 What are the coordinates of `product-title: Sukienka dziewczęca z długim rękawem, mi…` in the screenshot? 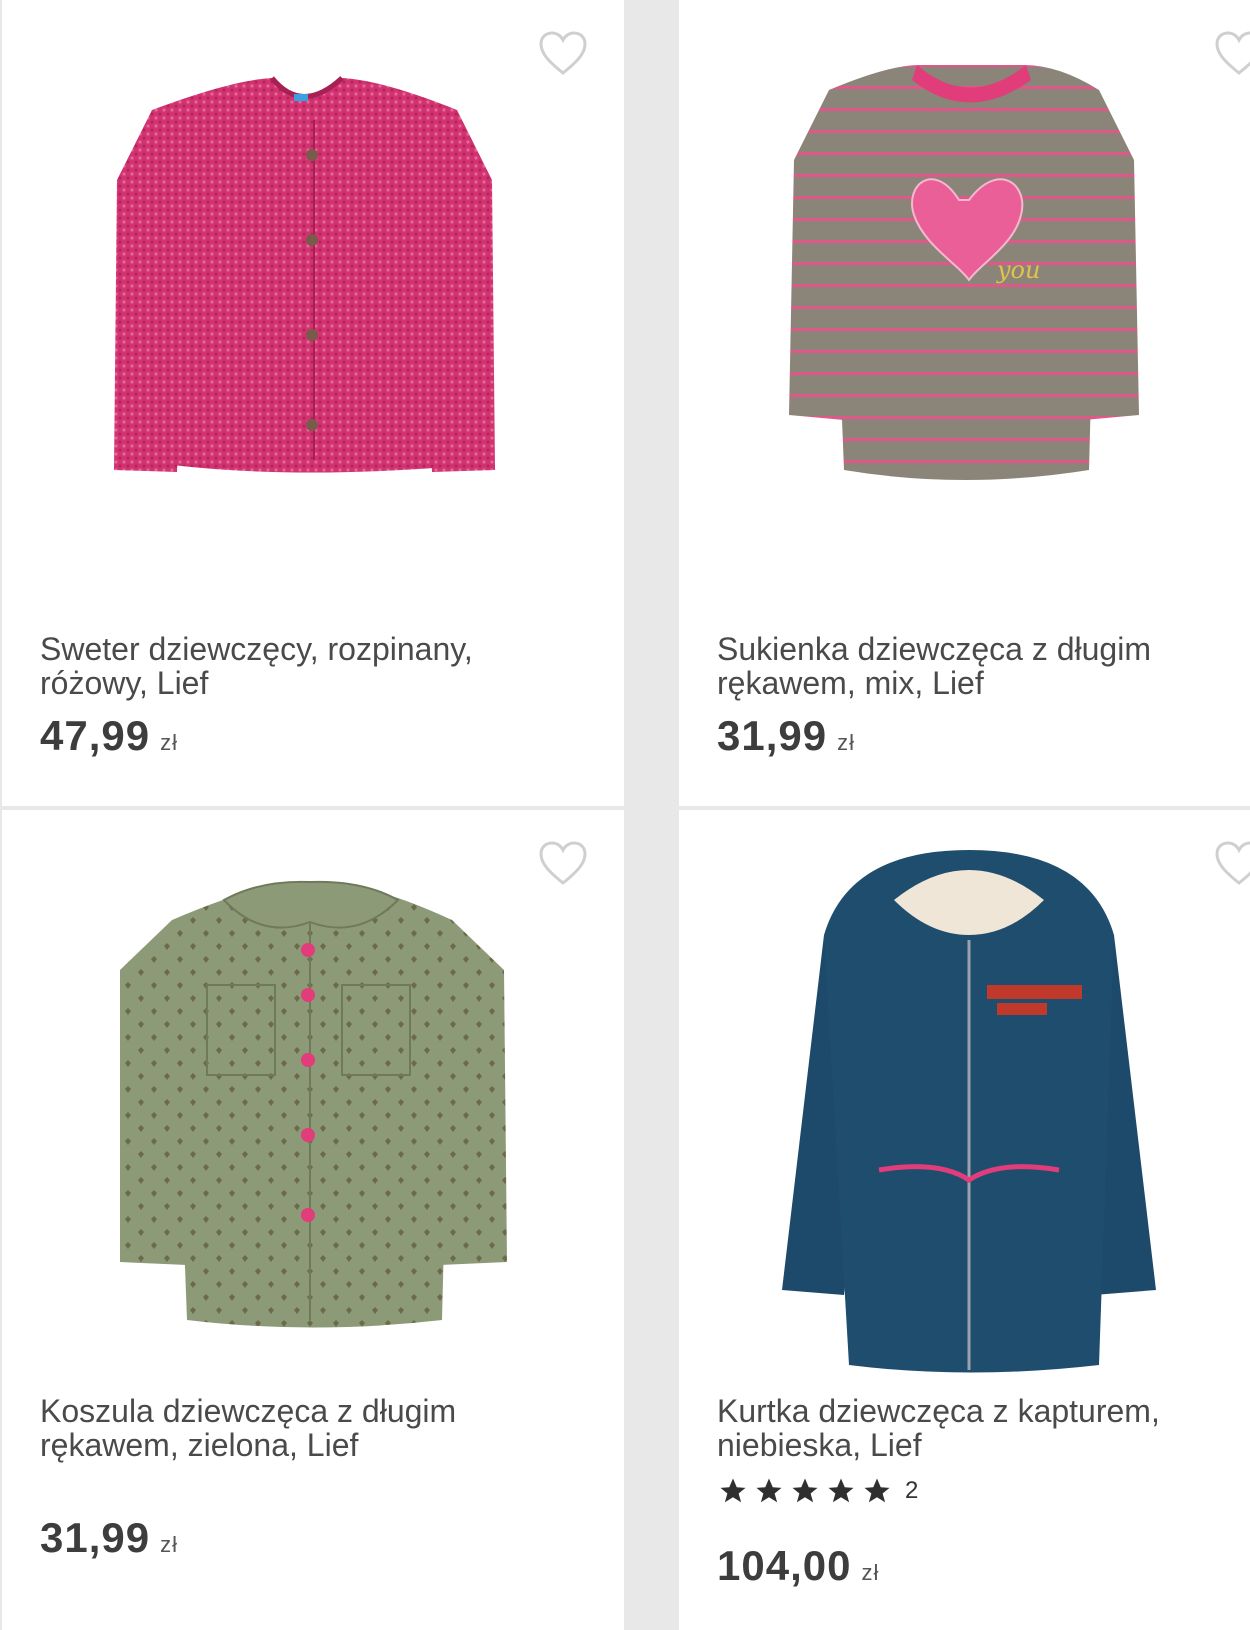 It's located at (977, 666).